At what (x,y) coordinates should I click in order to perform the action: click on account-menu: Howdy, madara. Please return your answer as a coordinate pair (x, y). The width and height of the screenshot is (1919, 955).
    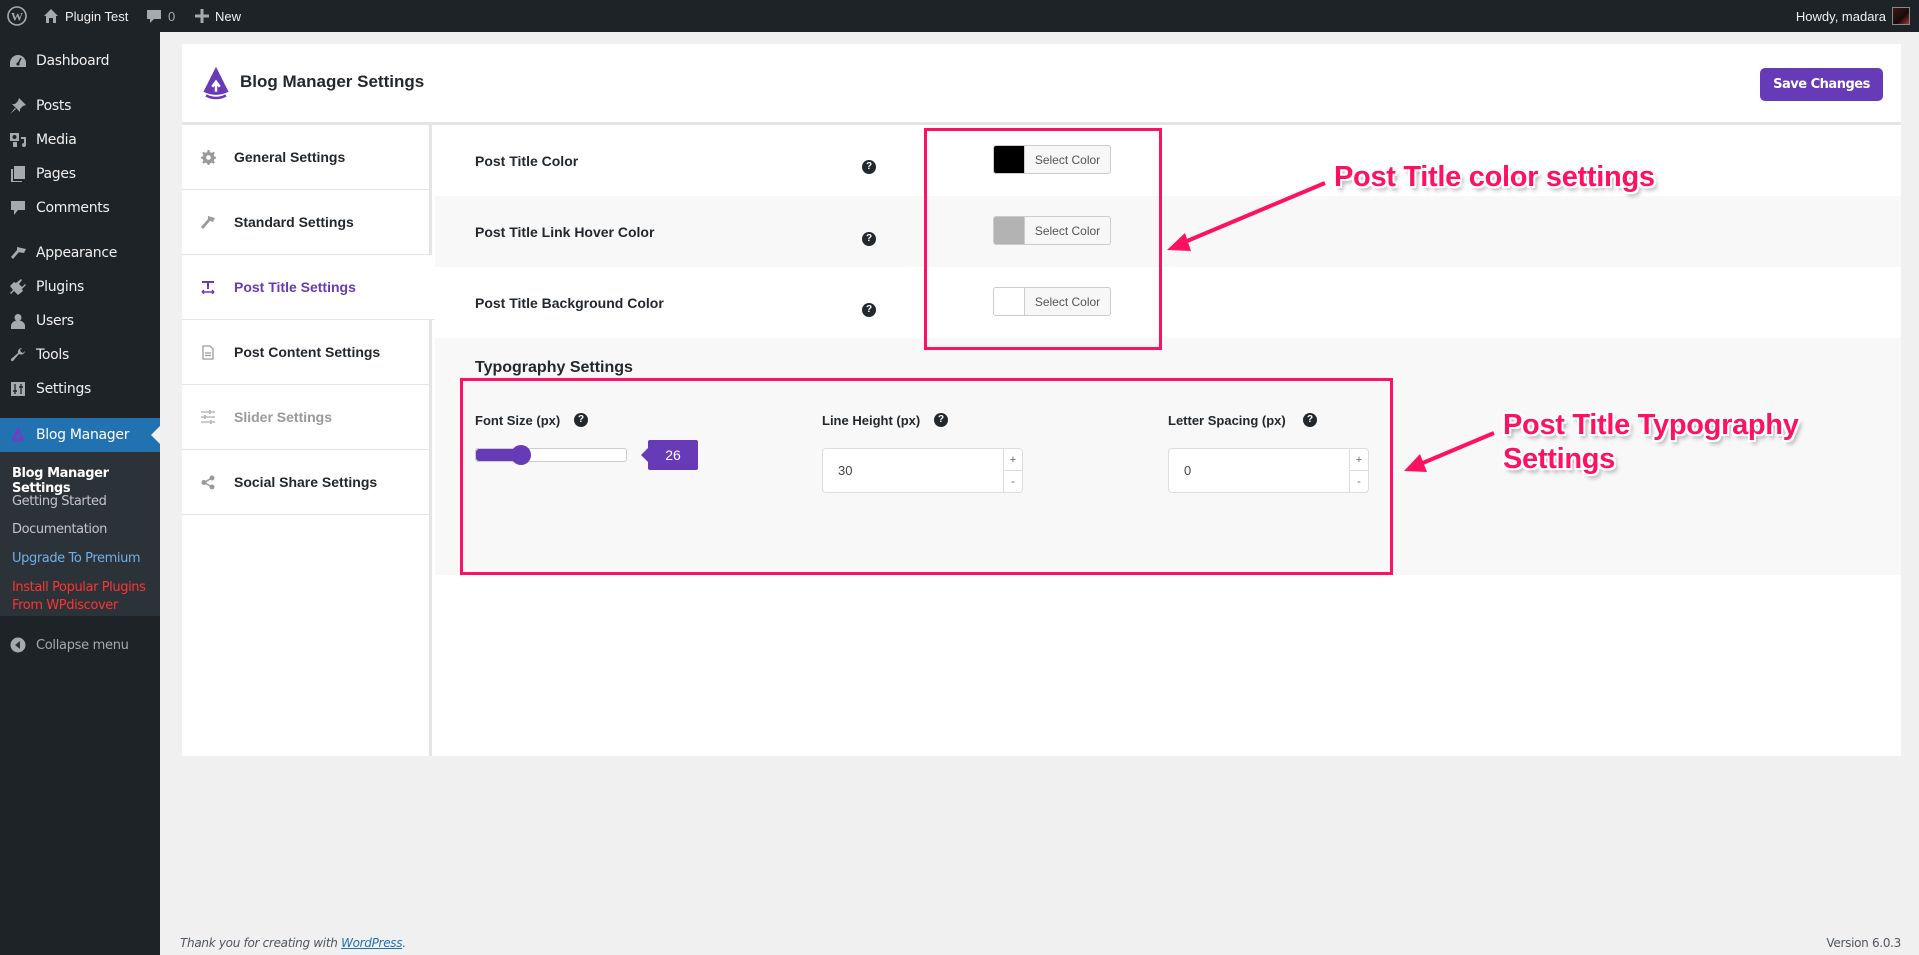
    Looking at the image, I should click on (1853, 16).